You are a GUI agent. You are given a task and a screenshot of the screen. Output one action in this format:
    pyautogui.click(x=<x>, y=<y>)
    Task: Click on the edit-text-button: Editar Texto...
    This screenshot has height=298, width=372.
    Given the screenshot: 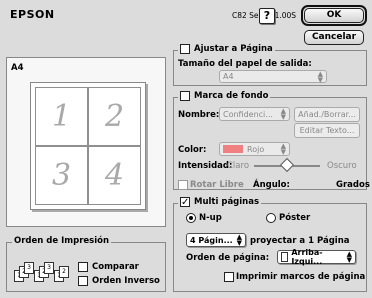 What is the action you would take?
    pyautogui.click(x=327, y=130)
    